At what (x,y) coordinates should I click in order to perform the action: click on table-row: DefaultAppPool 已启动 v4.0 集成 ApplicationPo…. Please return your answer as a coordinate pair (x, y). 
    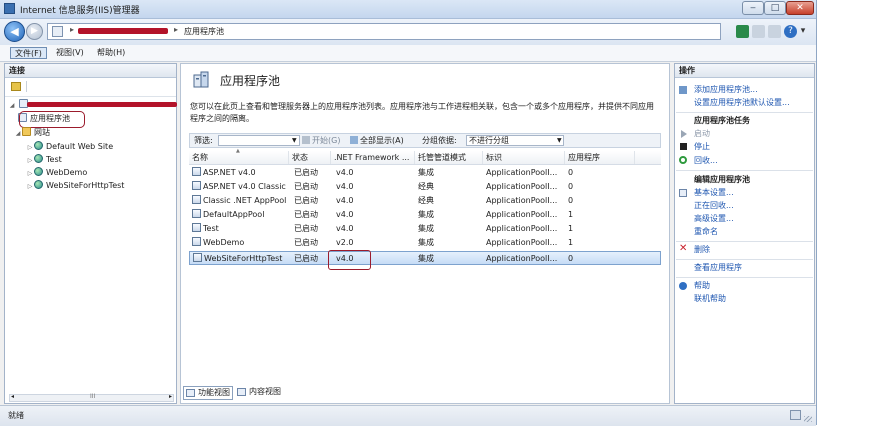
    Looking at the image, I should click on (425, 215).